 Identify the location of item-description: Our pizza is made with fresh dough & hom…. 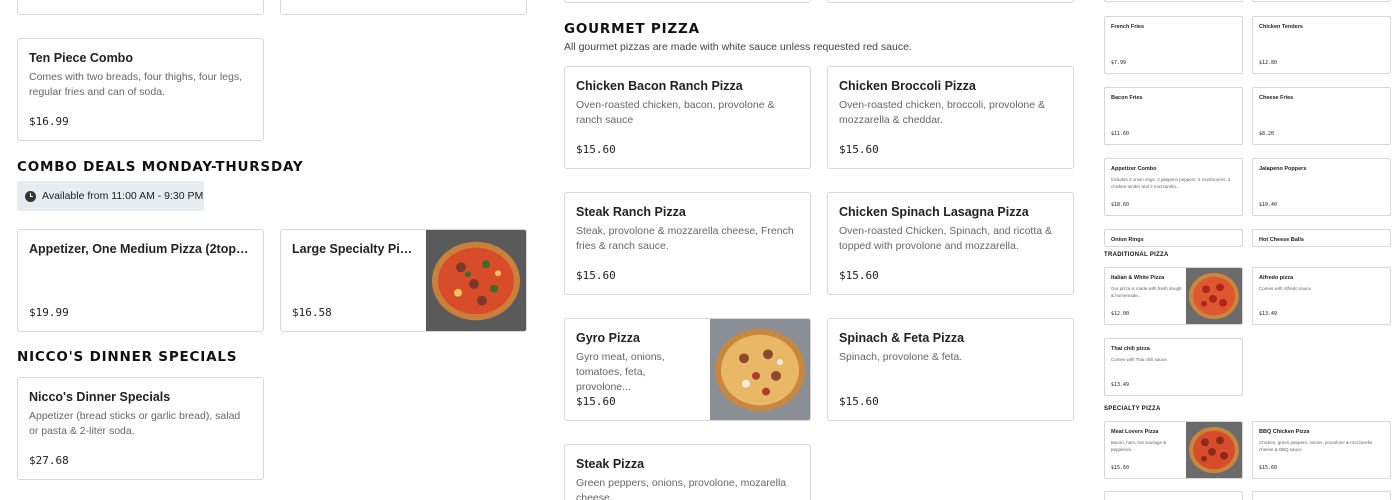
(1146, 292).